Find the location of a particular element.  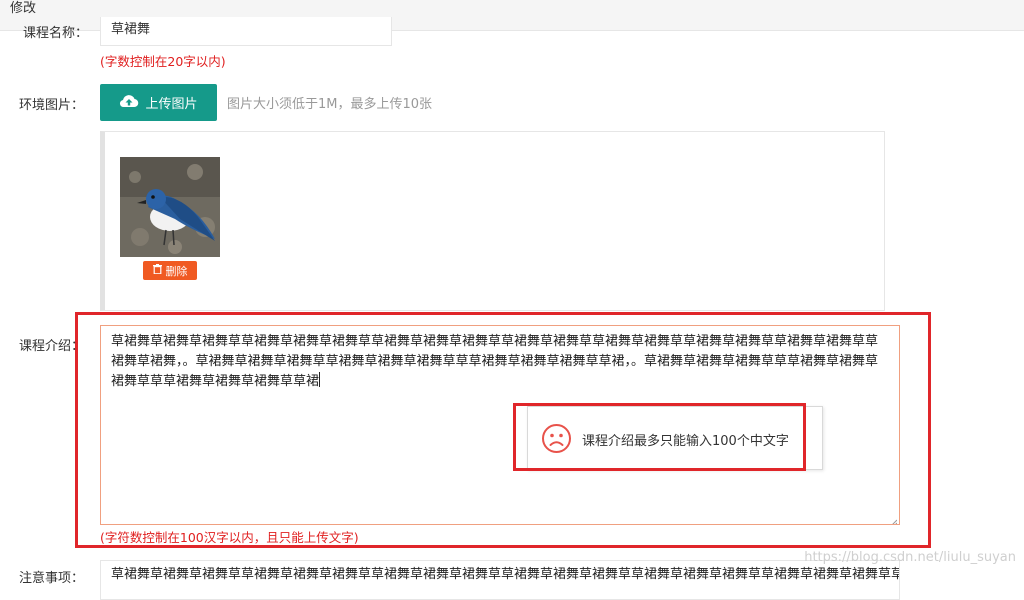

upload-hint: 图片大小须低于1M，最多上传10张 is located at coordinates (330, 104).